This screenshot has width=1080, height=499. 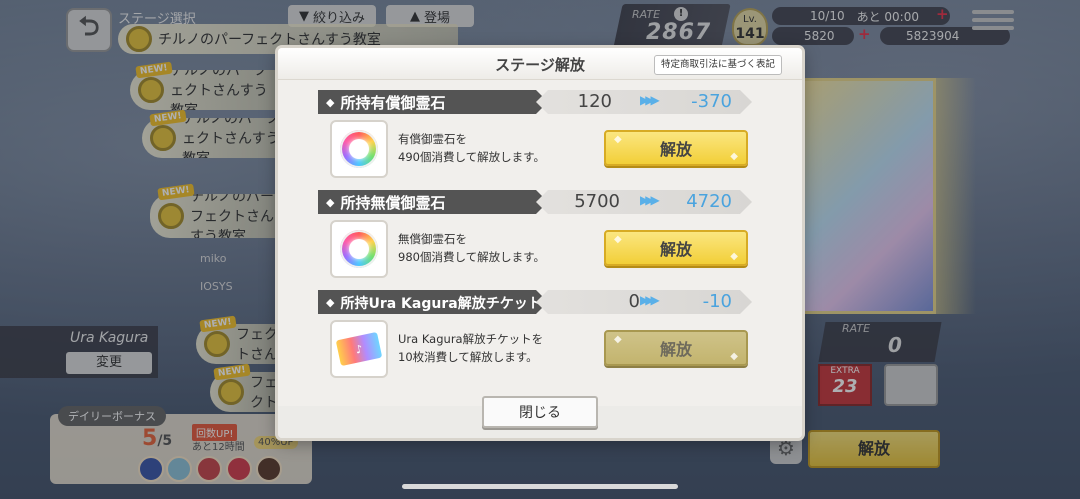 What do you see at coordinates (393, 103) in the screenshot?
I see `section-label-text: 所持有償御霊石` at bounding box center [393, 103].